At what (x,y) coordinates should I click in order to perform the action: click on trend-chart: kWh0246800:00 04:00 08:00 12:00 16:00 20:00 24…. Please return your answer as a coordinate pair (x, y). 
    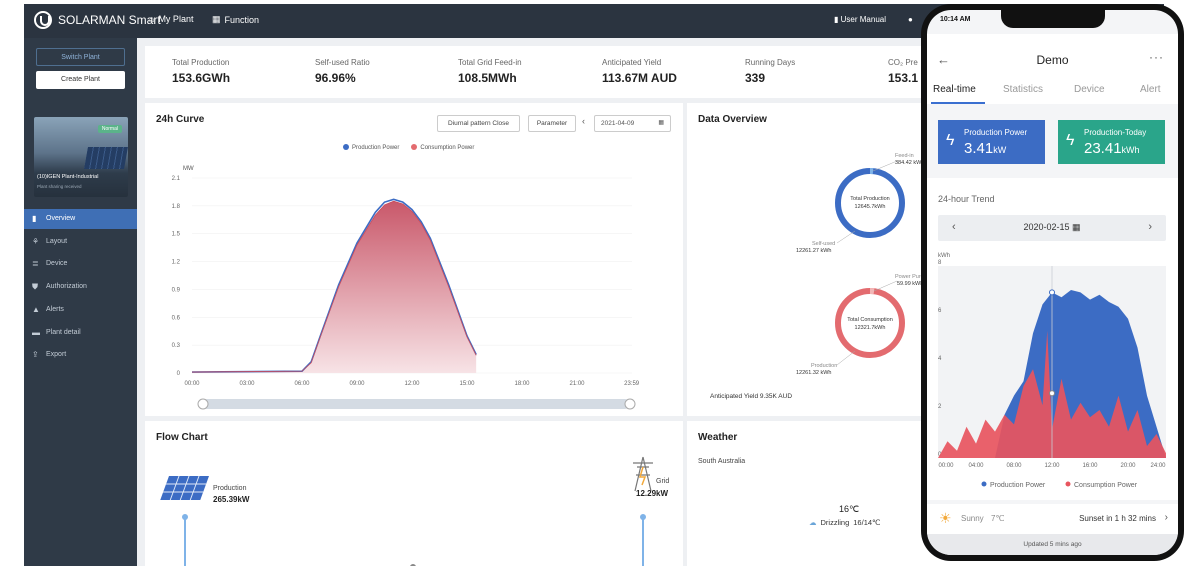
    Looking at the image, I should click on (1052, 371).